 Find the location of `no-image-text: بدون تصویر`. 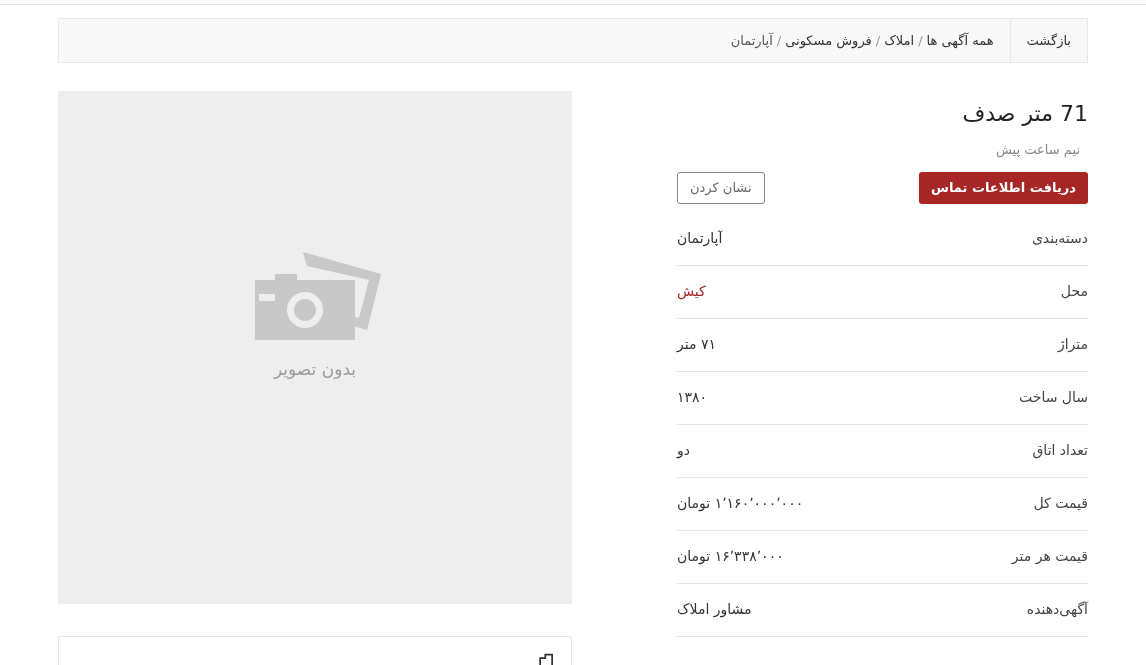

no-image-text: بدون تصویر is located at coordinates (315, 370).